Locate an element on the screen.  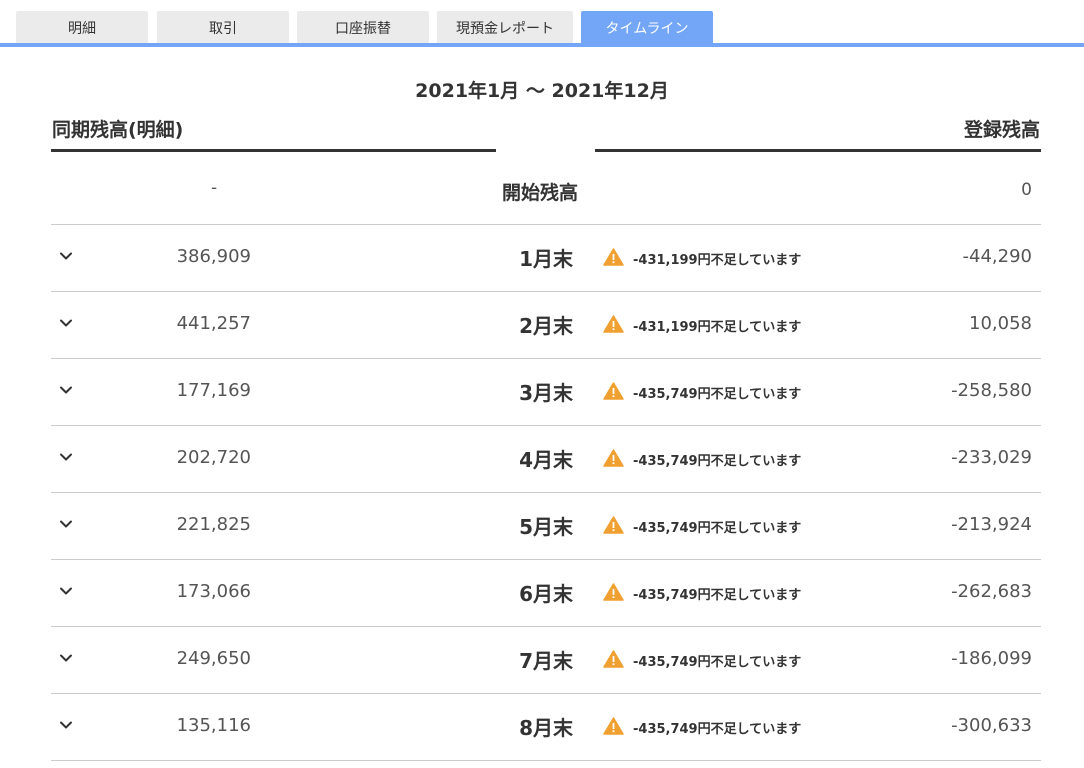
month-label: 7月末 is located at coordinates (546, 661).